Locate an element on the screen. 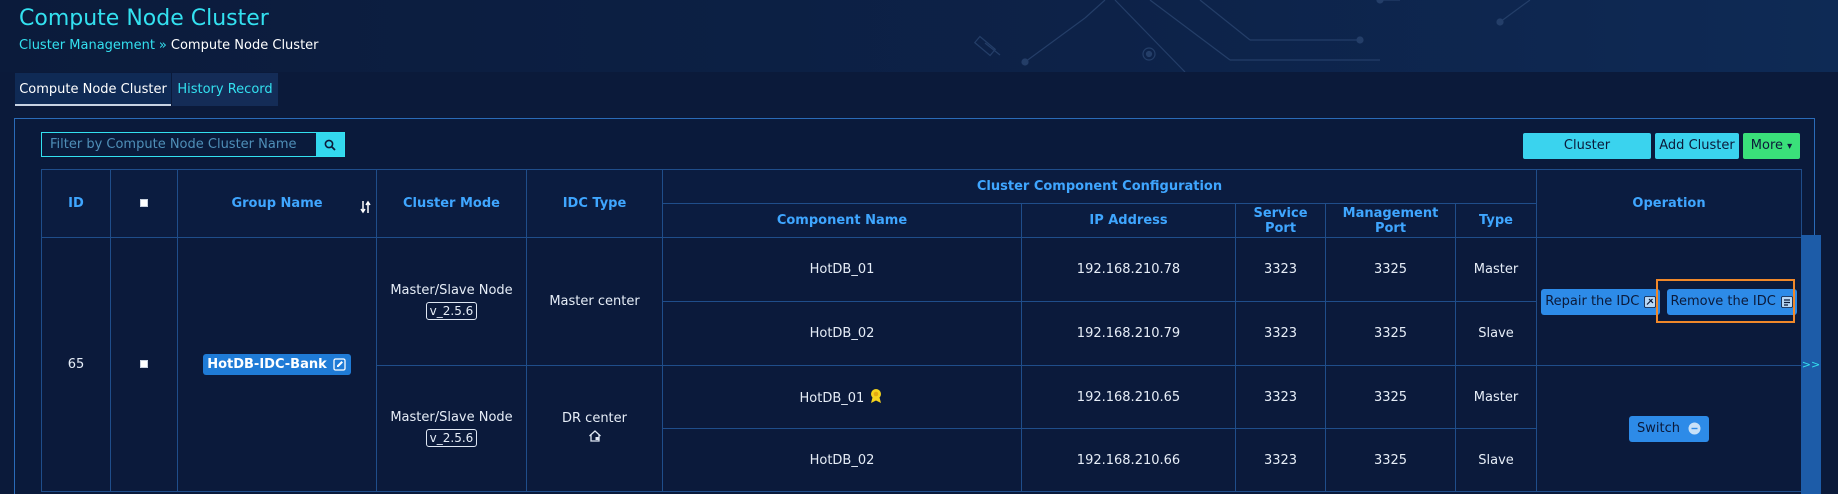 This screenshot has width=1838, height=494. circuit-decoration is located at coordinates (1252, 36).